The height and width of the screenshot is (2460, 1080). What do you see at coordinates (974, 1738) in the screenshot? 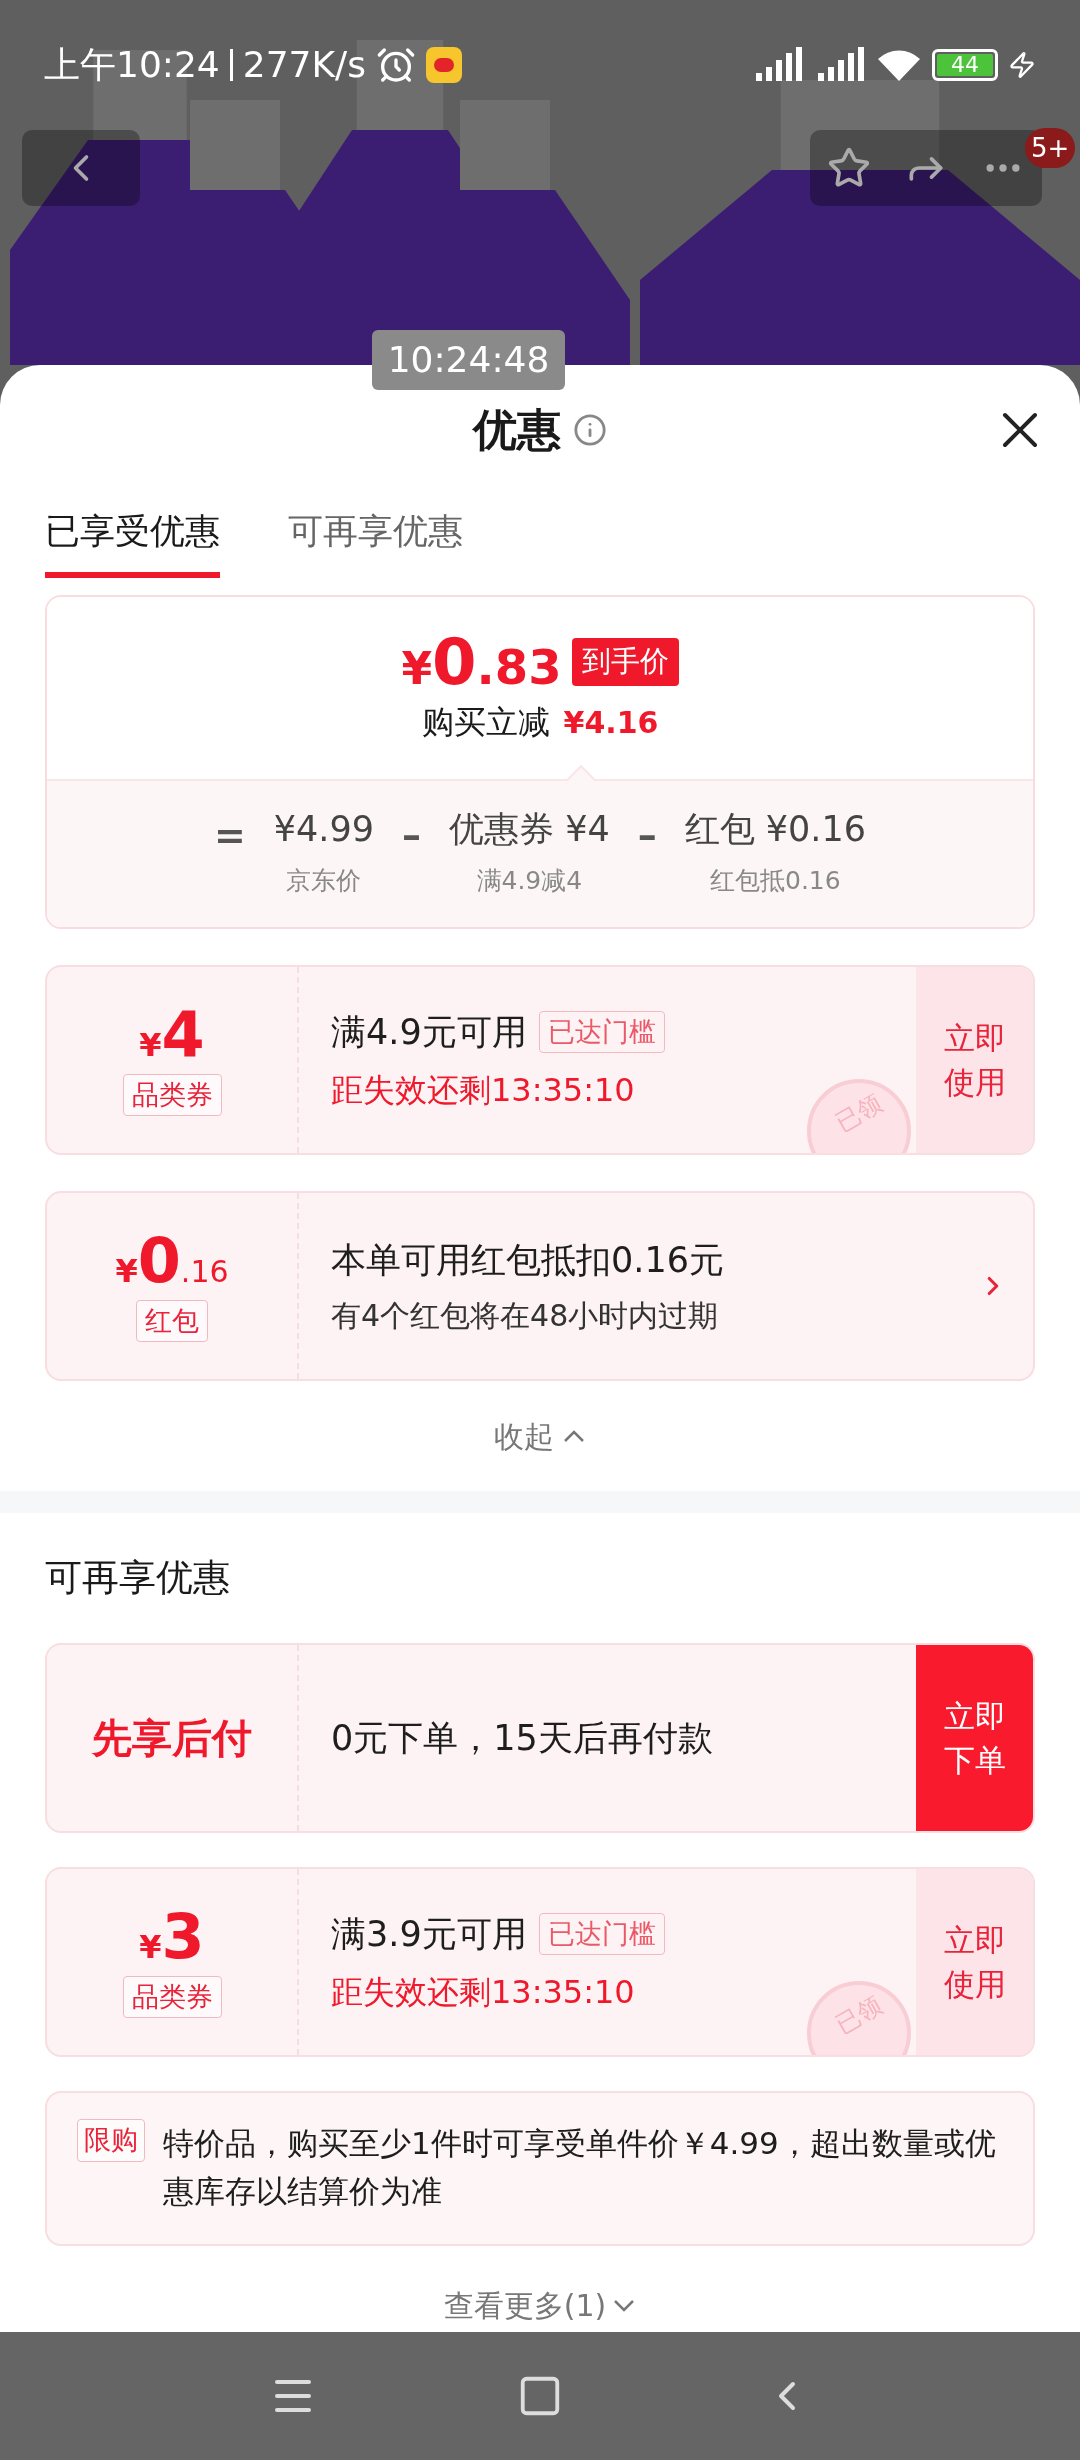
I see `order-button: 立即下单` at bounding box center [974, 1738].